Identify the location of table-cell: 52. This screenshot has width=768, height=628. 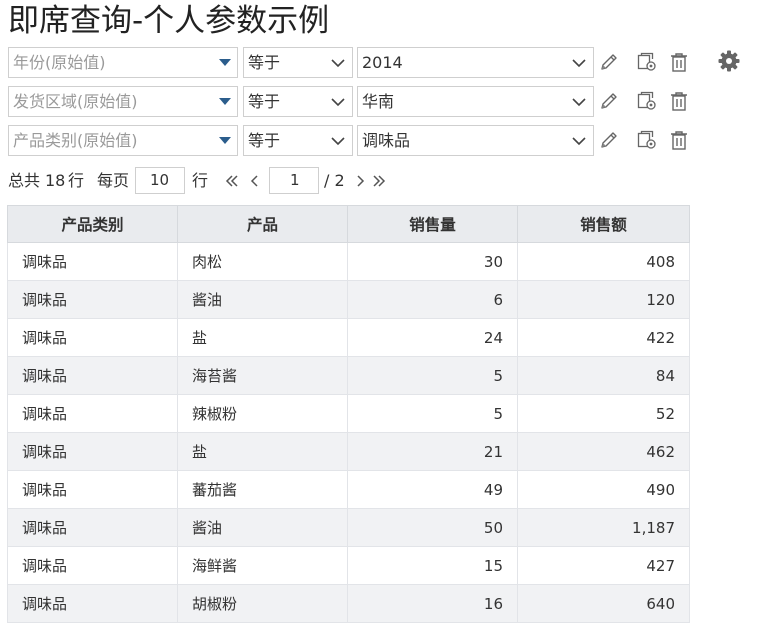
(603, 413).